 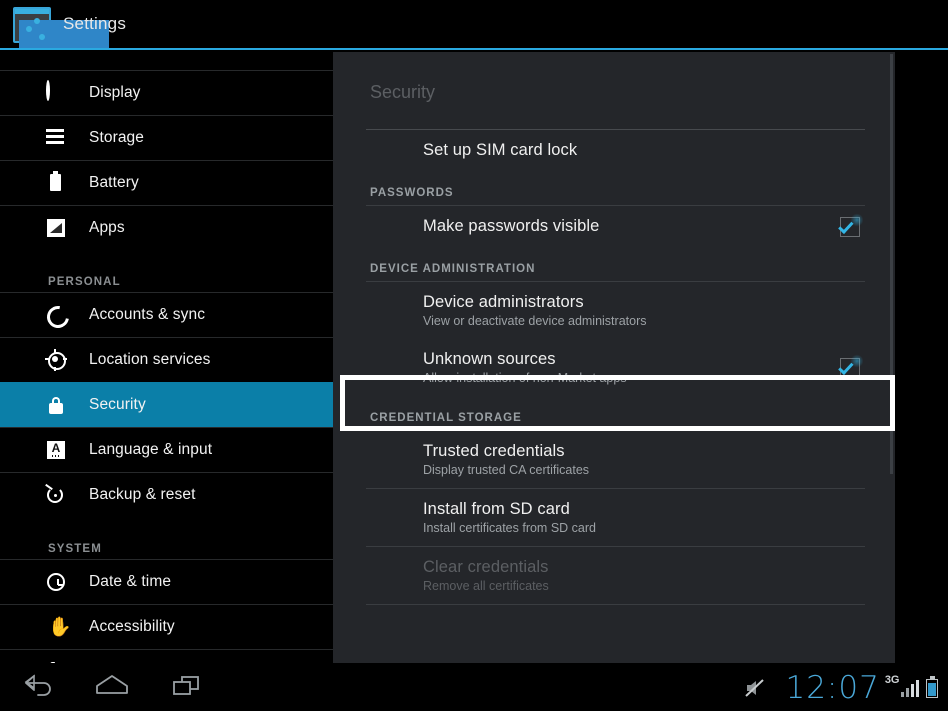 What do you see at coordinates (150, 359) in the screenshot?
I see `sidebar-item-label: Location services` at bounding box center [150, 359].